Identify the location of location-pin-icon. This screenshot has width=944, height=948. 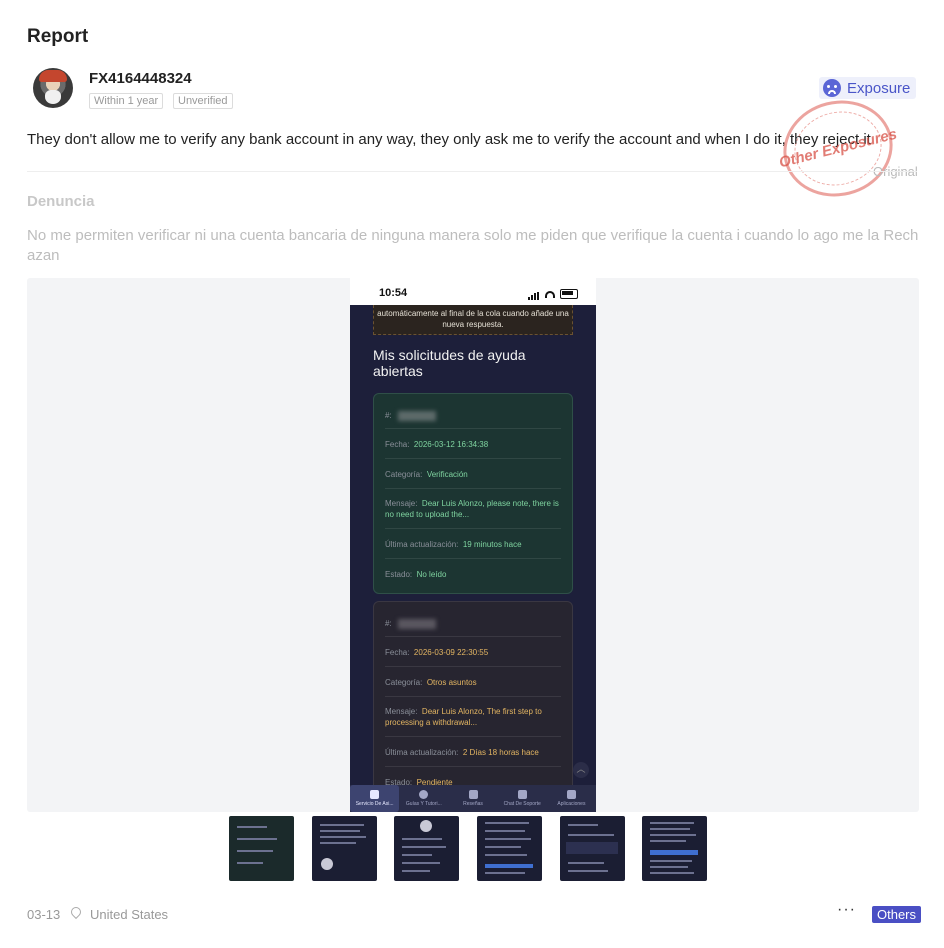
(76, 912).